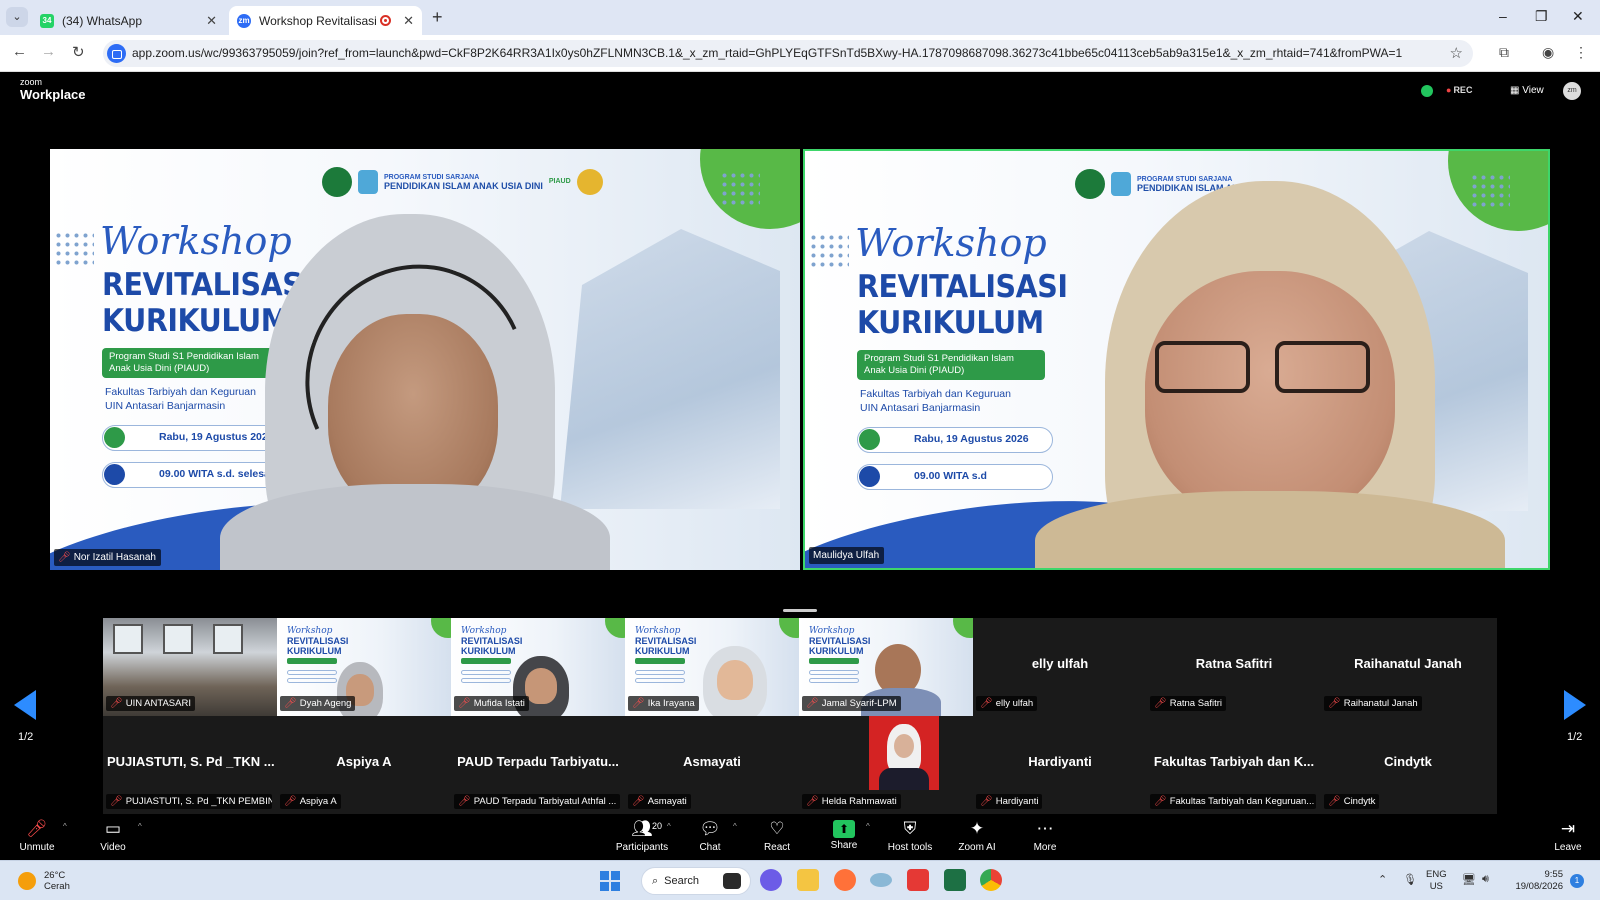 Image resolution: width=1600 pixels, height=900 pixels. What do you see at coordinates (325, 20) in the screenshot?
I see `tab-zoom-workshop: zm Workshop Revitalisasi Kurik ✕` at bounding box center [325, 20].